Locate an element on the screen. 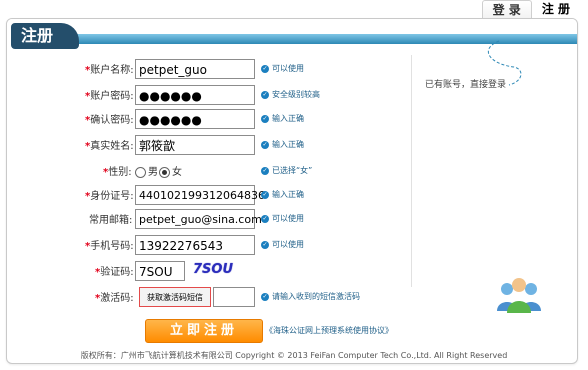  phone-label: *手机号码: is located at coordinates (109, 246).